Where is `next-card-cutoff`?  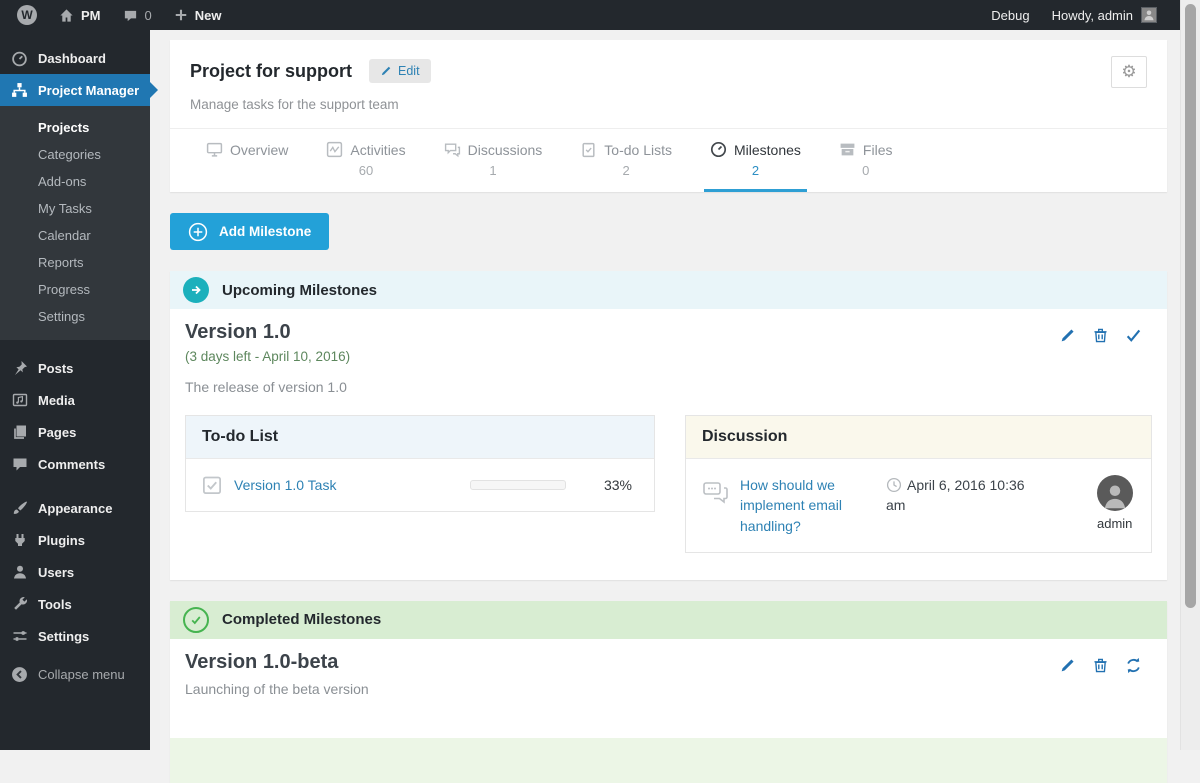 next-card-cutoff is located at coordinates (668, 760).